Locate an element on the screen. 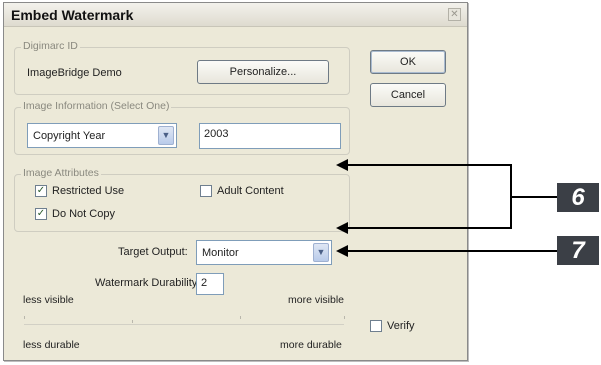  durability-label: Watermark Durability: is located at coordinates (148, 283).